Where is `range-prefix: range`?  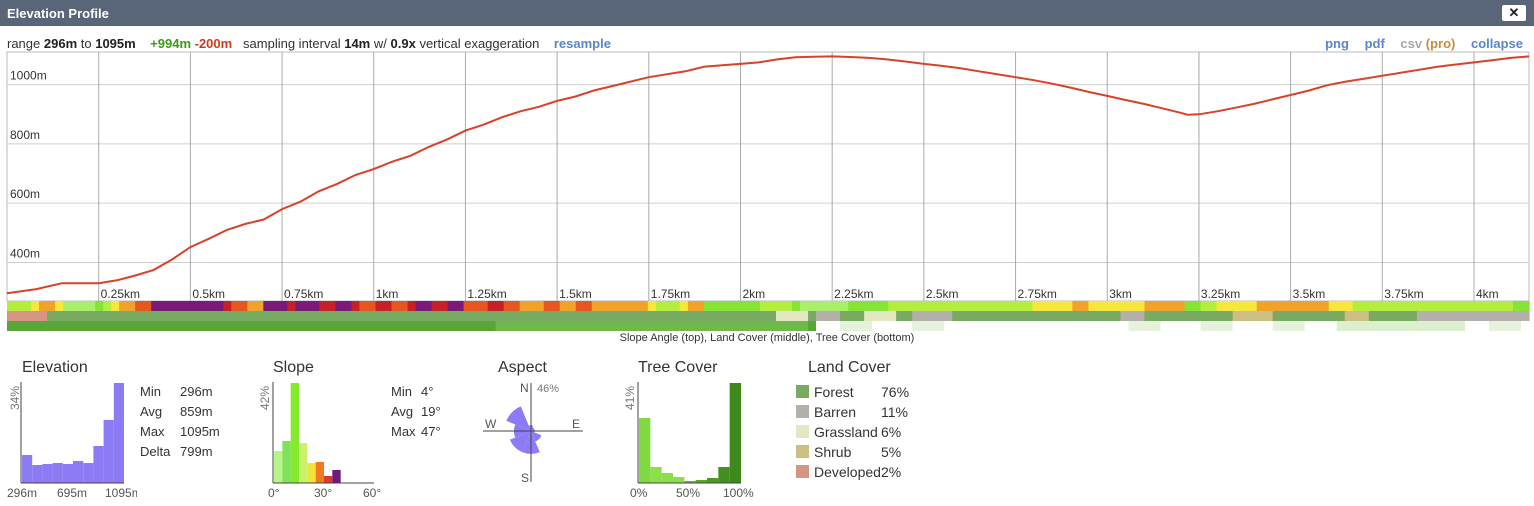
range-prefix: range is located at coordinates (24, 43).